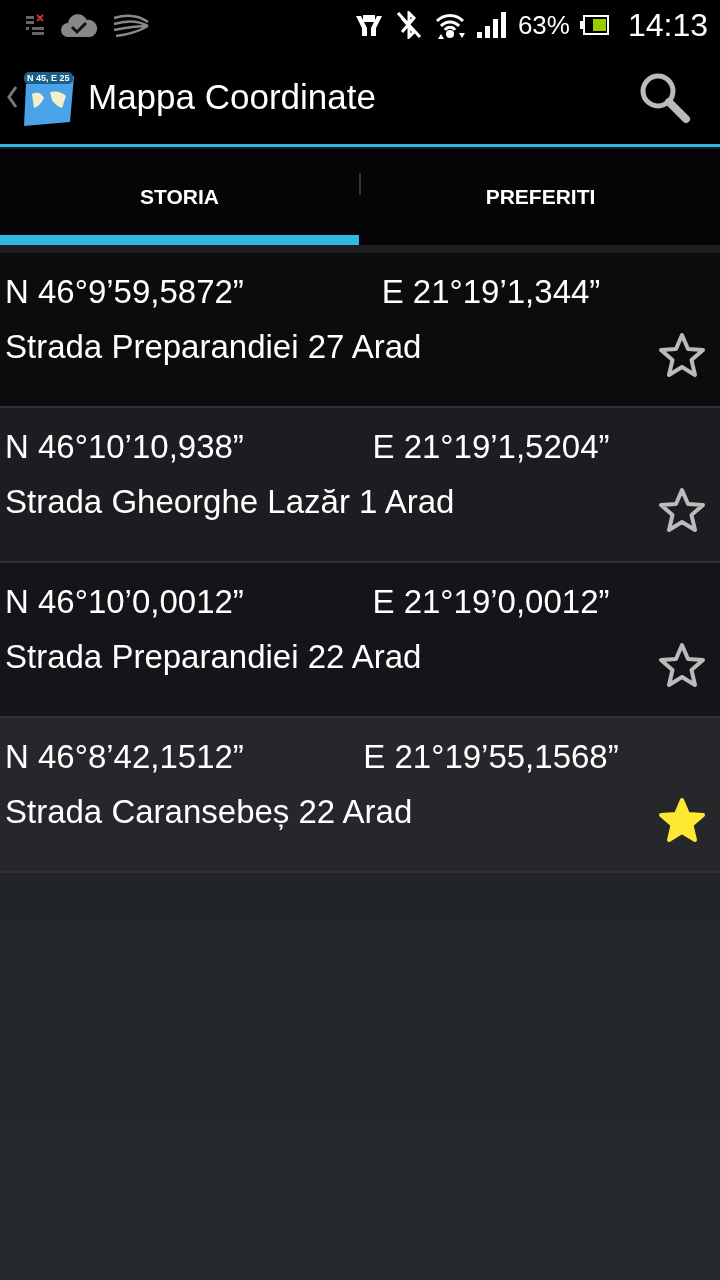 The image size is (720, 1280). What do you see at coordinates (540, 197) in the screenshot?
I see `tab: PREFERITI` at bounding box center [540, 197].